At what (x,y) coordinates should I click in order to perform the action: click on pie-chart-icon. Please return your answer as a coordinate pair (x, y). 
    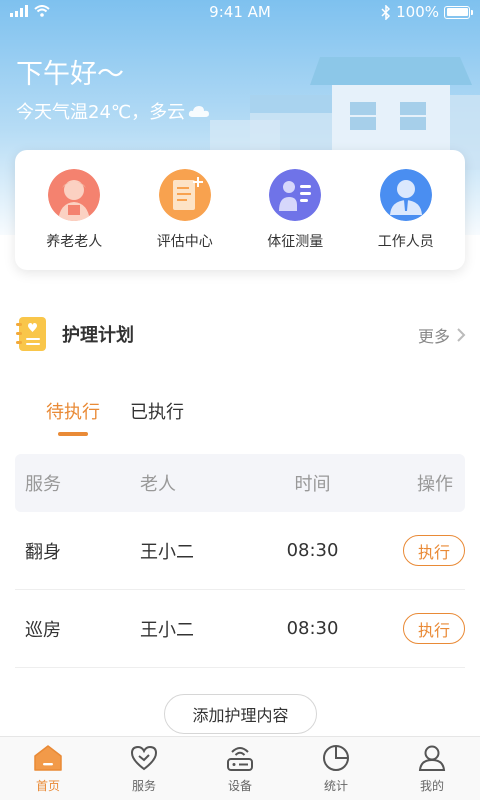
    Looking at the image, I should click on (336, 758).